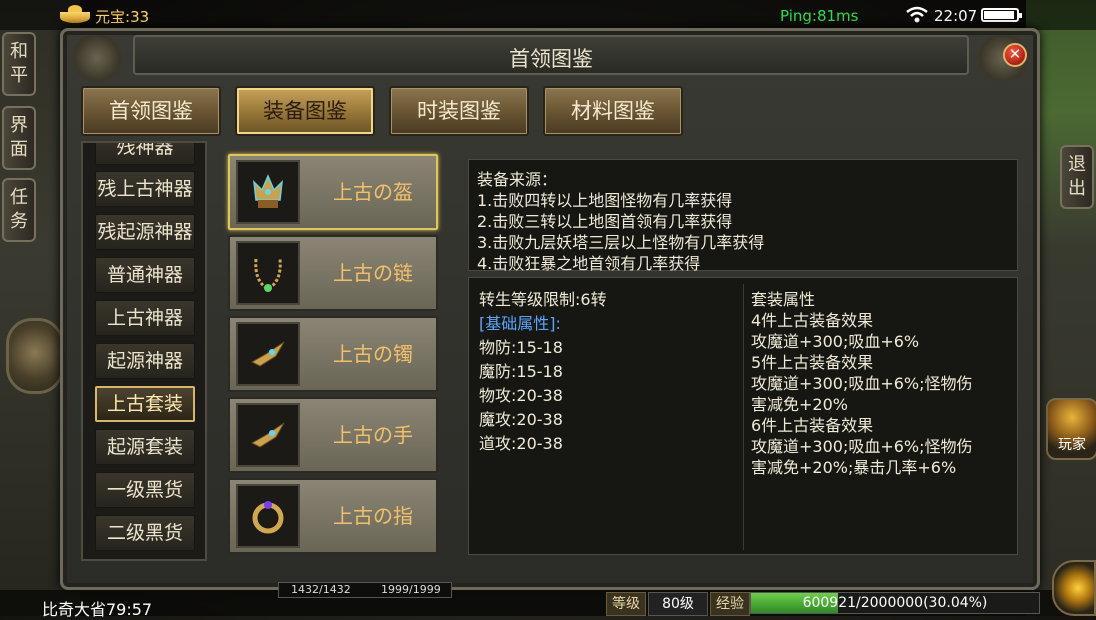  I want to click on base-attribute: 物防:15-18, so click(521, 347).